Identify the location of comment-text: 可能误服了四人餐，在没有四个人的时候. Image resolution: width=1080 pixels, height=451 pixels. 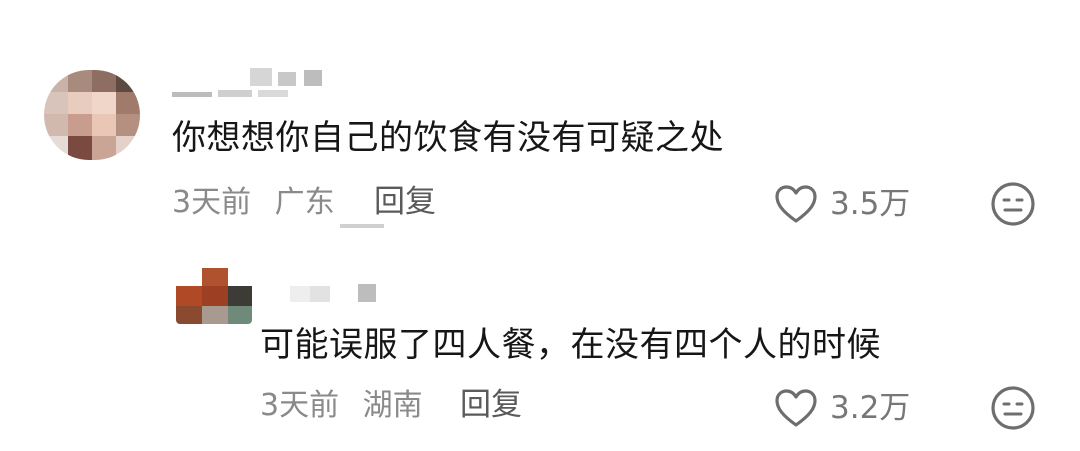
(570, 345).